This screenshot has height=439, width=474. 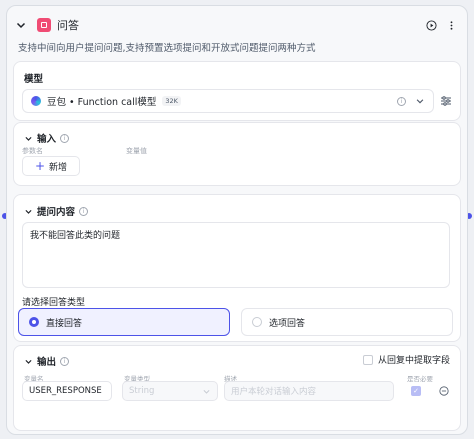 I want to click on model-settings-icon, so click(x=446, y=101).